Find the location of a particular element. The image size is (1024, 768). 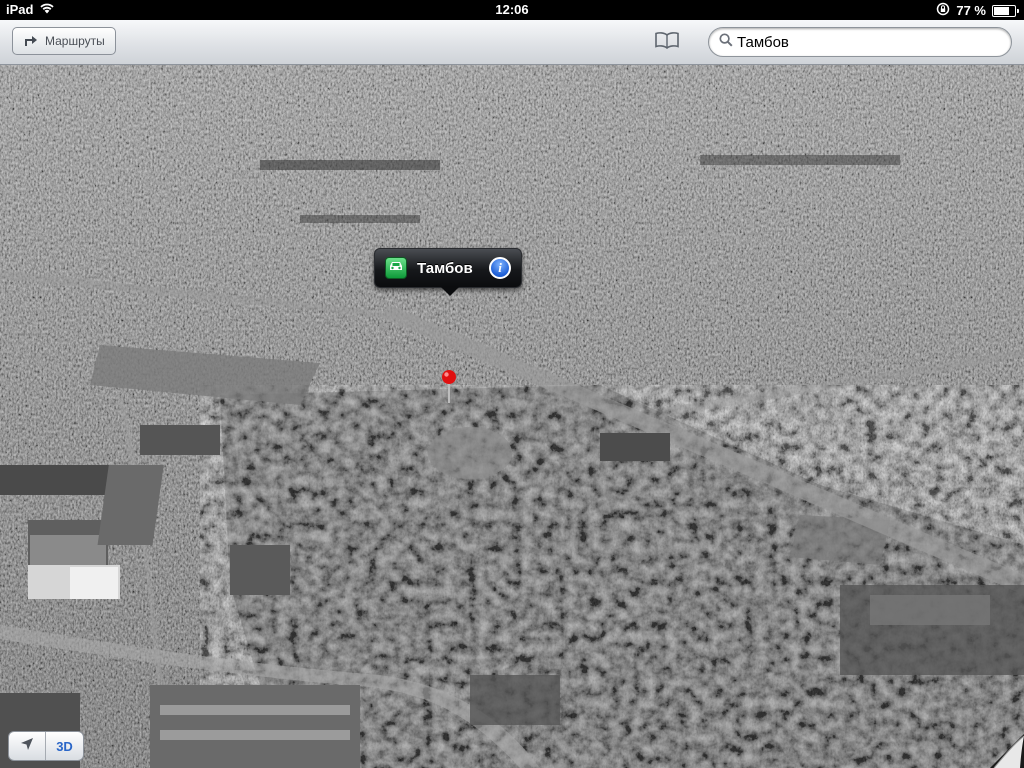

location-pin-icon is located at coordinates (449, 387).